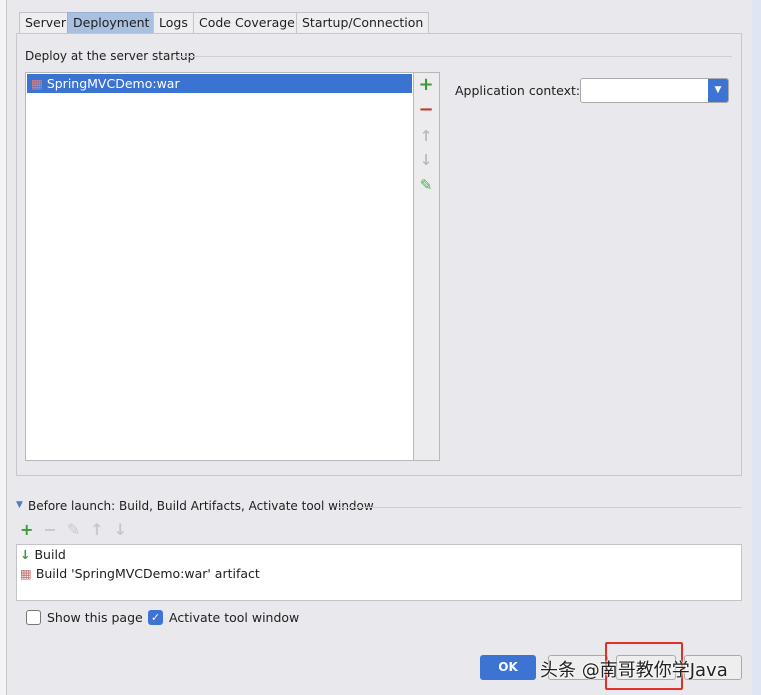 The height and width of the screenshot is (695, 761). What do you see at coordinates (33, 617) in the screenshot?
I see `show-page-checkbox` at bounding box center [33, 617].